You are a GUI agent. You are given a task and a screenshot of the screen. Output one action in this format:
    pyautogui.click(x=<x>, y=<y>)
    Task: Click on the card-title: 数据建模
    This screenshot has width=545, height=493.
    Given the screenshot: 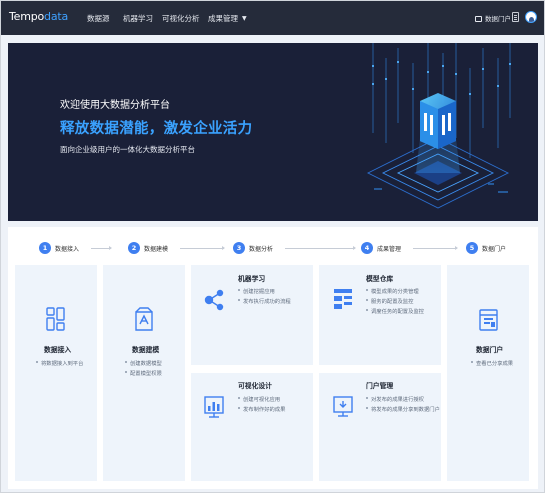 What is the action you would take?
    pyautogui.click(x=146, y=350)
    